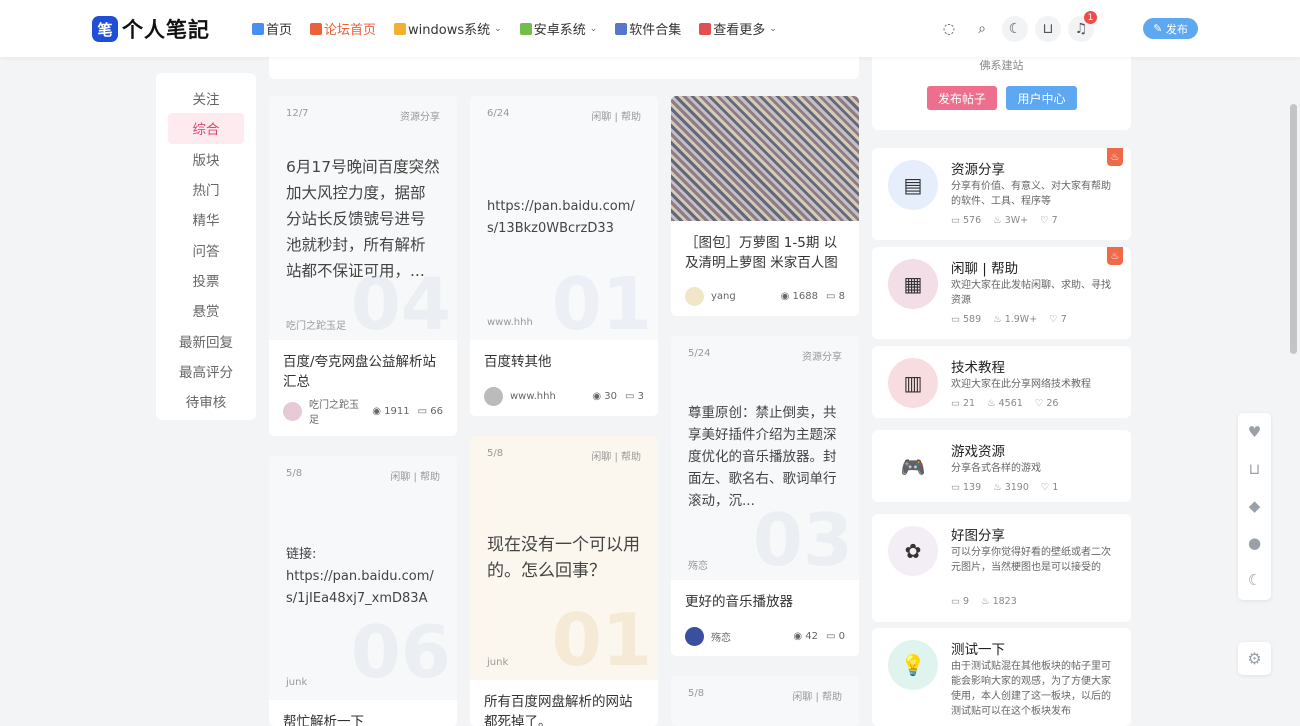  I want to click on dark-mode-icon: ☾, so click(1015, 29).